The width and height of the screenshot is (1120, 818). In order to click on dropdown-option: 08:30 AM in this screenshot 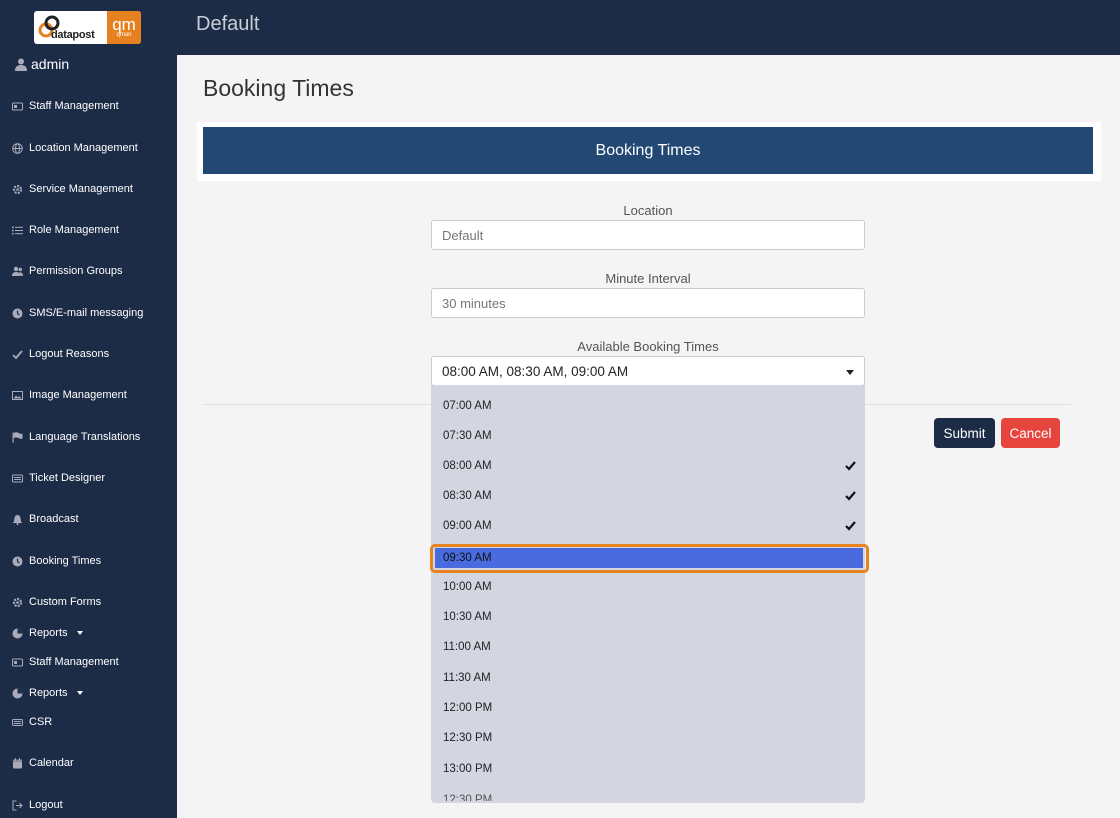, I will do `click(648, 496)`.